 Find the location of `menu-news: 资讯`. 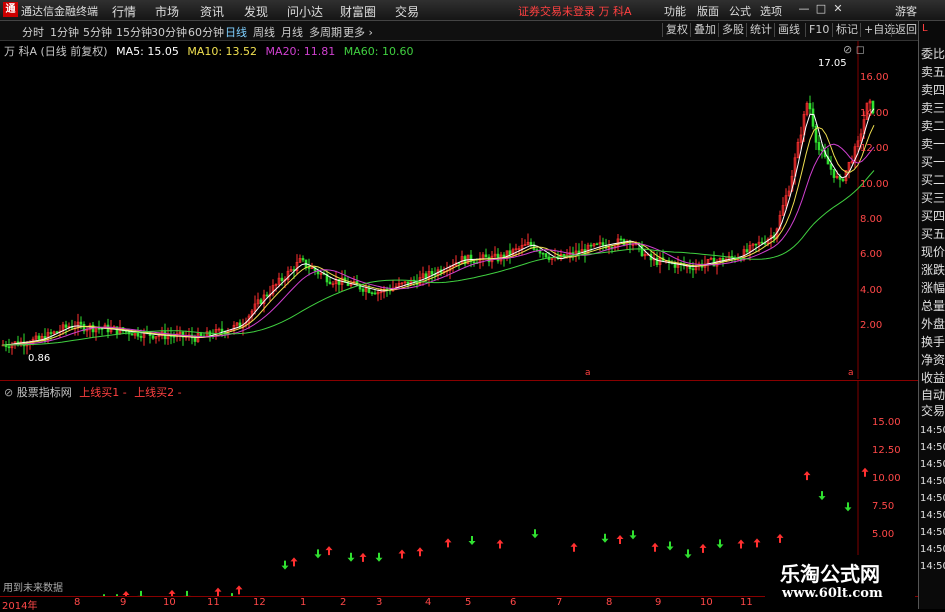

menu-news: 资讯 is located at coordinates (212, 11).